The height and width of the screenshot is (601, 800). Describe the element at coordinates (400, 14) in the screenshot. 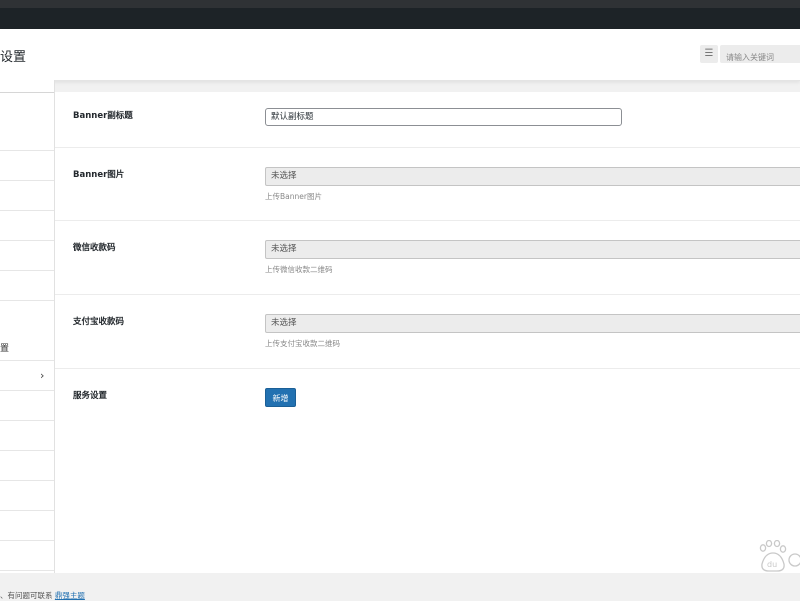

I see `admin-top-bar` at that location.